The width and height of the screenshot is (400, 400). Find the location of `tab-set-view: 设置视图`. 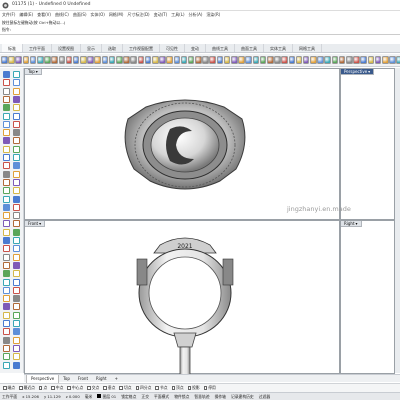

tab-set-view: 设置视图 is located at coordinates (66, 48).